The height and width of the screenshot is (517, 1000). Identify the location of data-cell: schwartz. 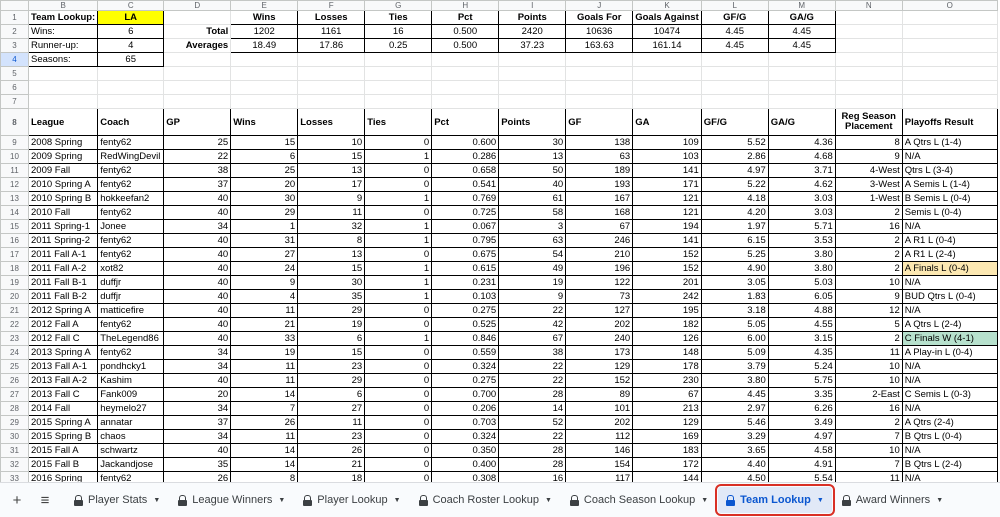
(131, 450).